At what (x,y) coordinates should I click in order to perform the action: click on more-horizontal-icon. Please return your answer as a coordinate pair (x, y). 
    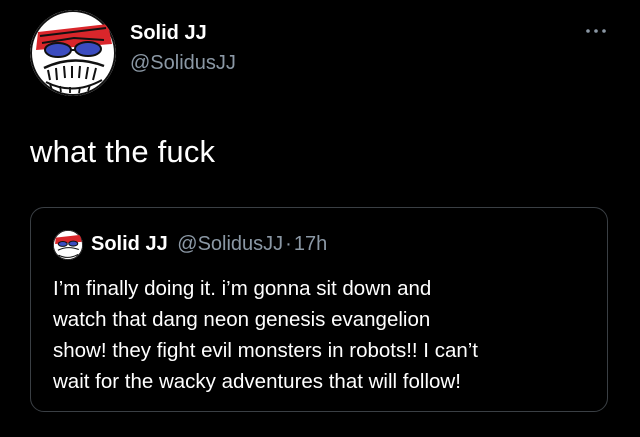
    Looking at the image, I should click on (596, 31).